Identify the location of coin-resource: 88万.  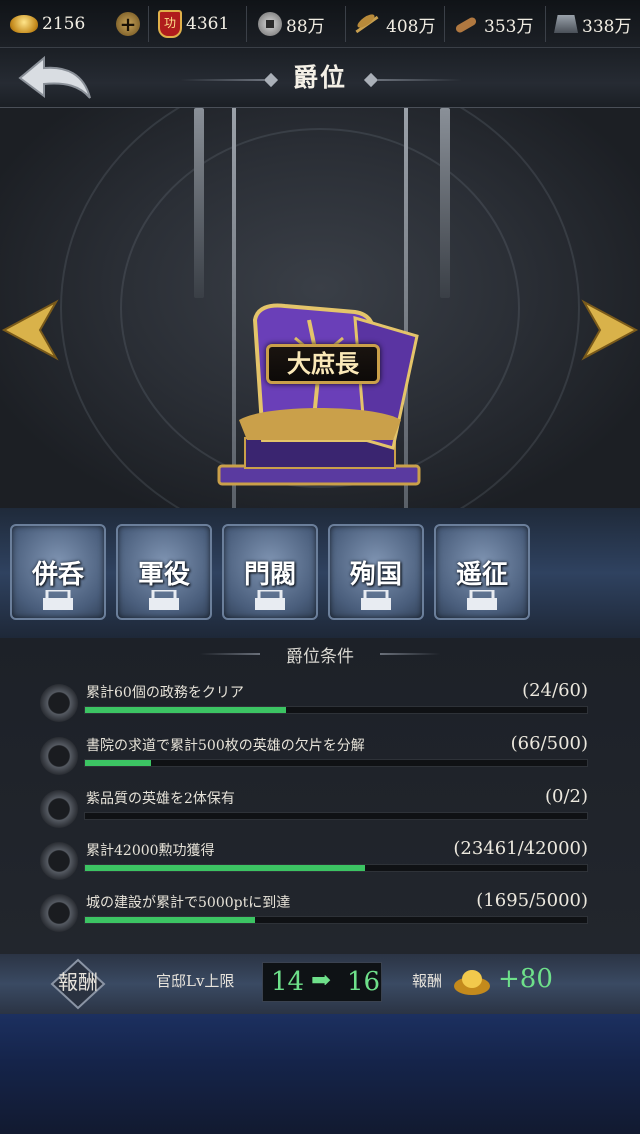
(291, 24).